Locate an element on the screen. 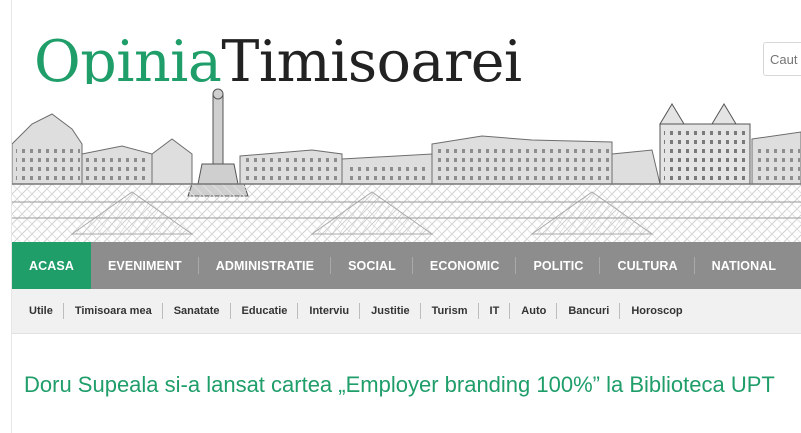  menu-item-label: ADMINISTRATIE is located at coordinates (265, 265).